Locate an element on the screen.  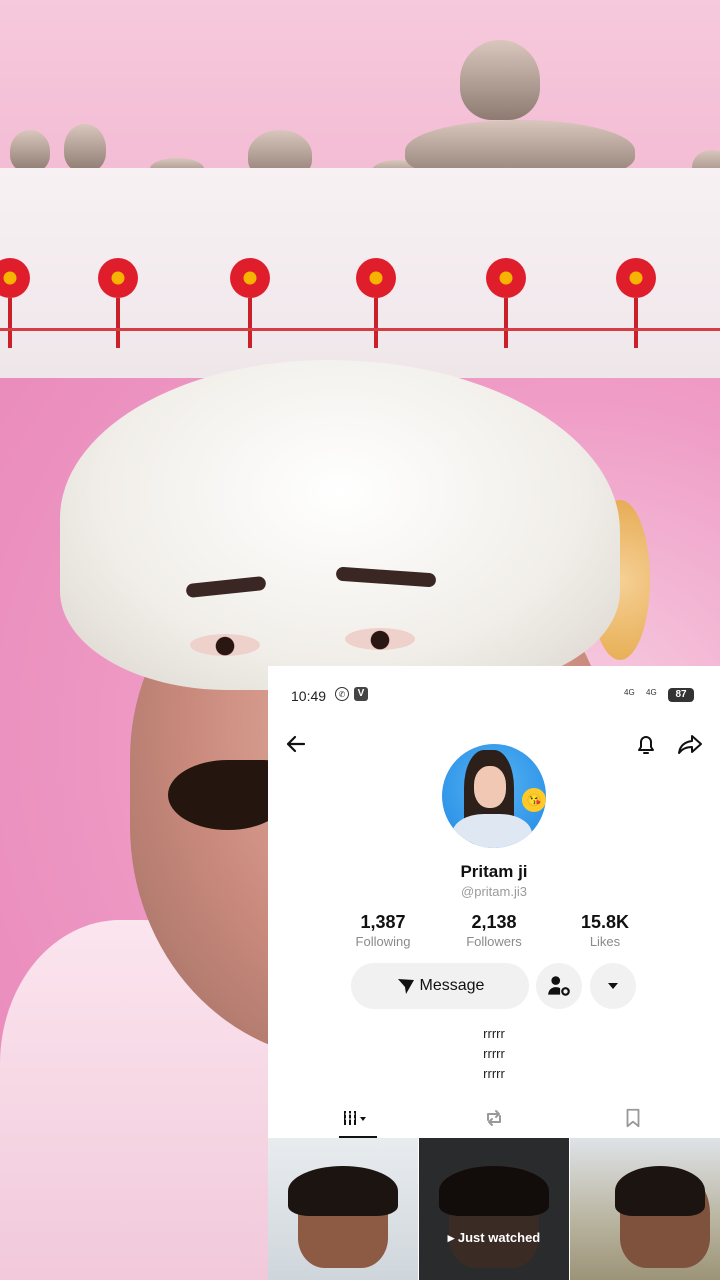
videos-grid-icon is located at coordinates (355, 1118).